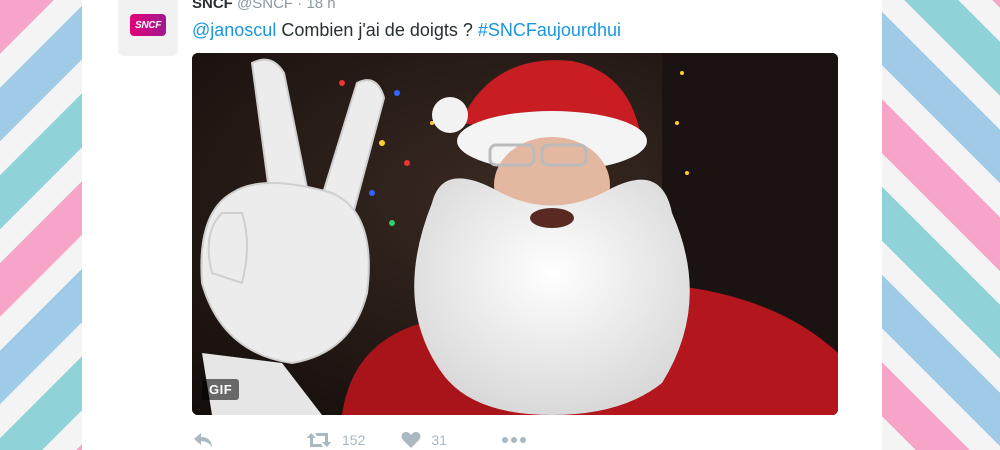  I want to click on mention-link: @janoscul, so click(234, 30).